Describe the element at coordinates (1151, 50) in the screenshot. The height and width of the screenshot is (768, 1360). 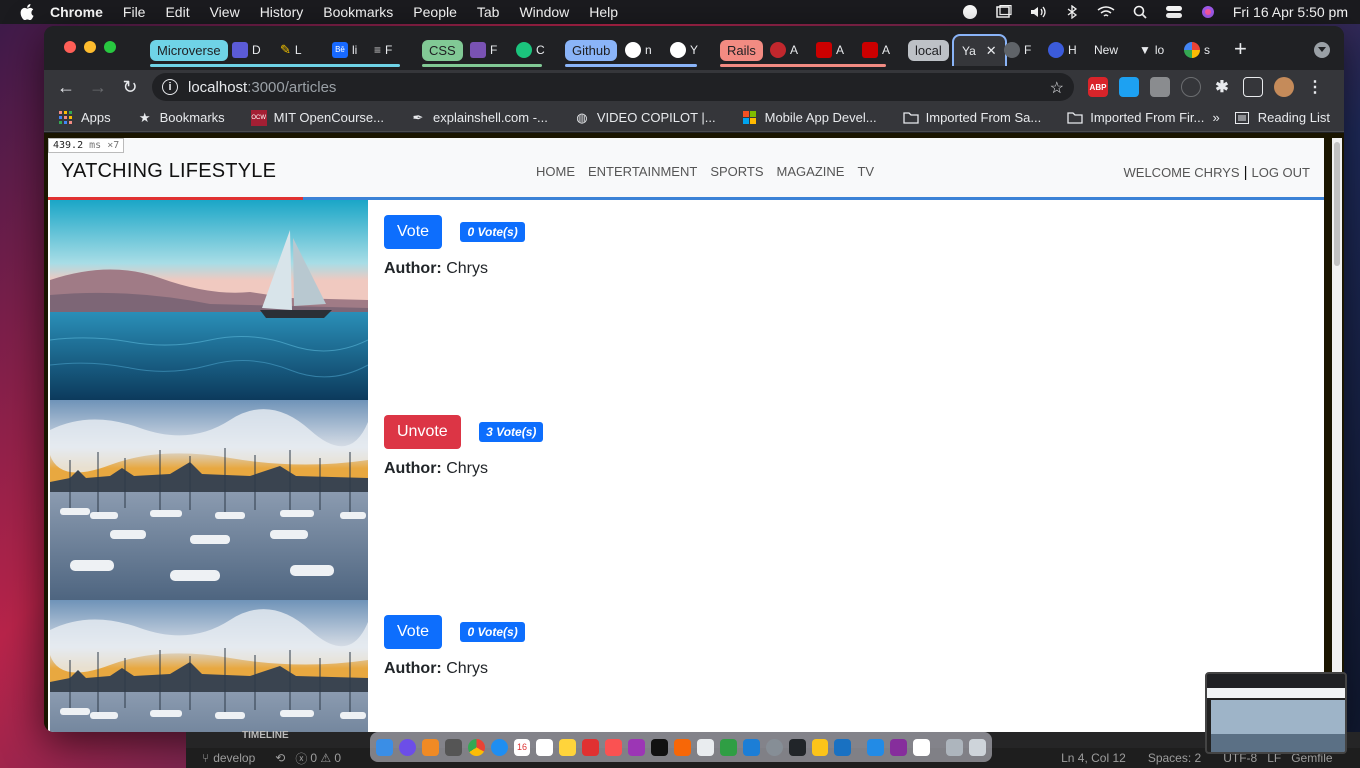
I see `tab-vercel: ▼ lo` at that location.